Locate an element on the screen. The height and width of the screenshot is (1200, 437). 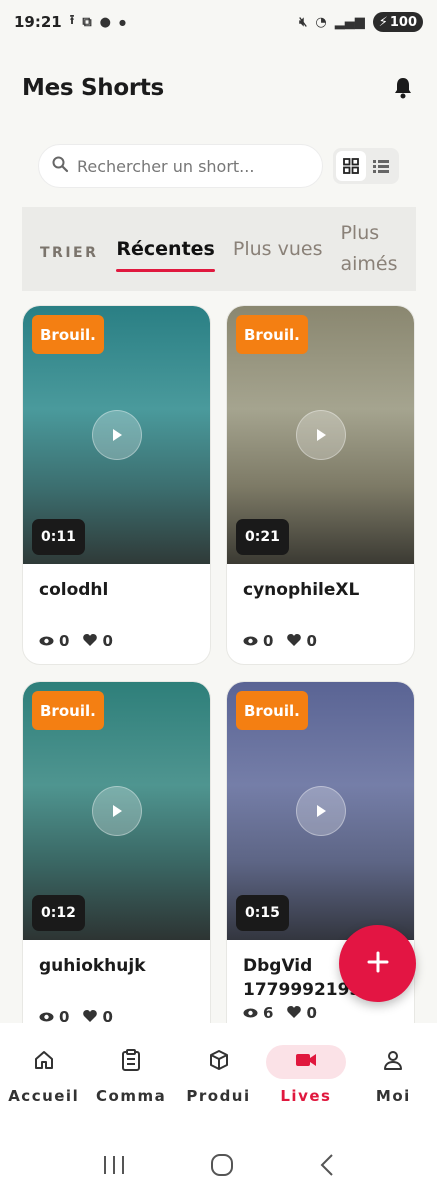
short-title: cynophileXL is located at coordinates (301, 590).